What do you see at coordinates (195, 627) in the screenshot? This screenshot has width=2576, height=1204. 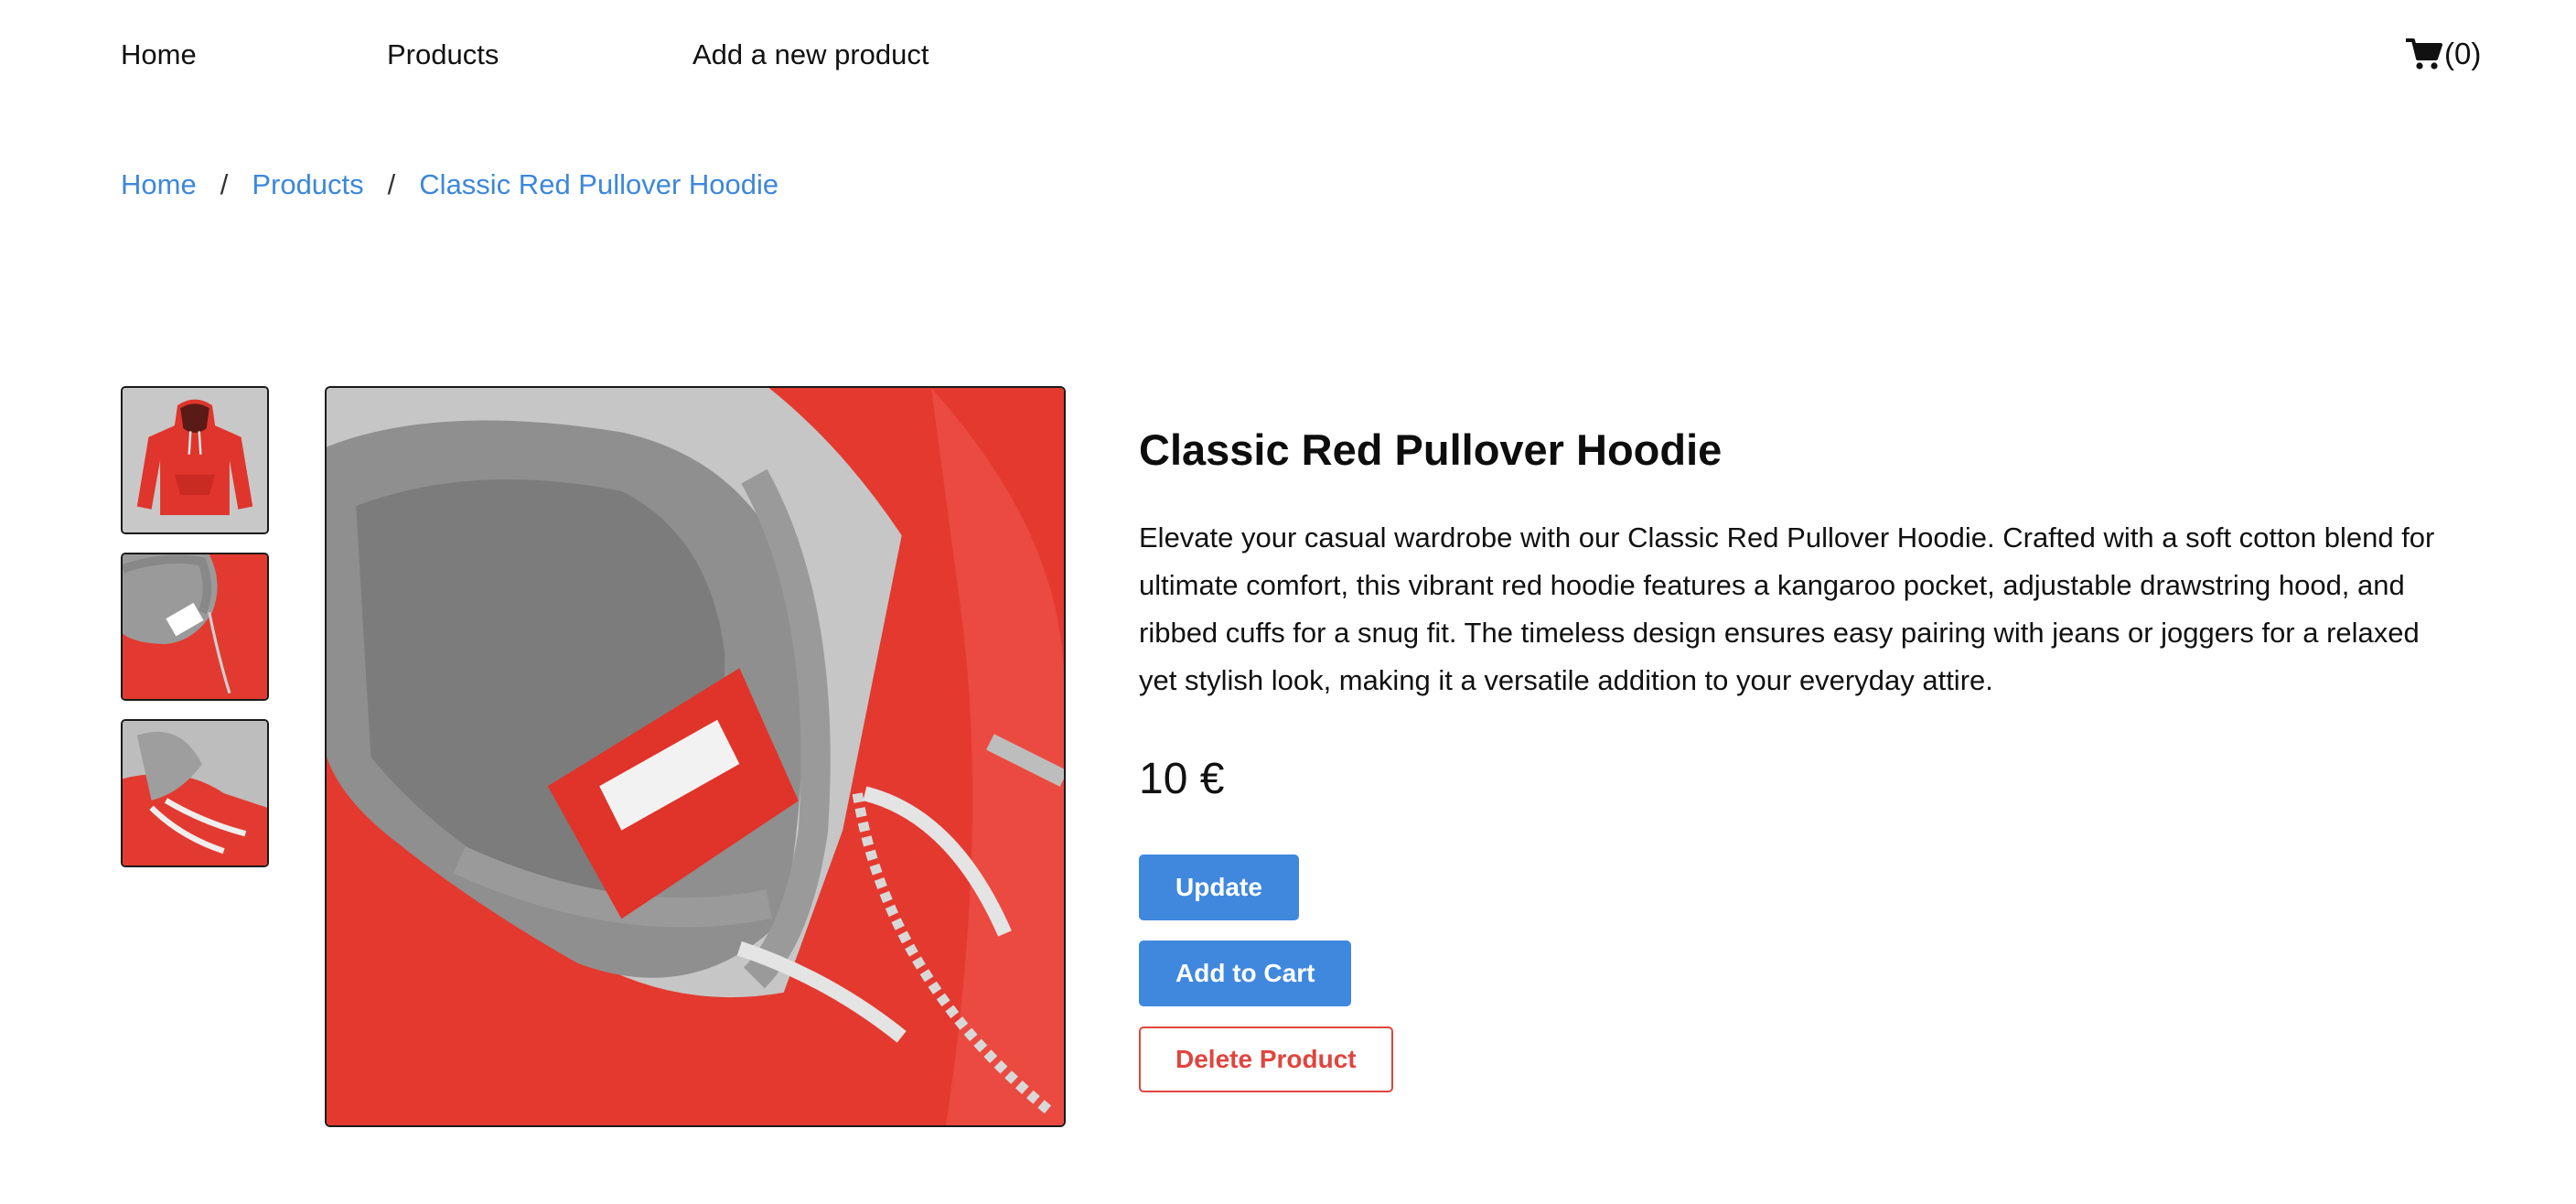 I see `thumbnail-hood-closeup` at bounding box center [195, 627].